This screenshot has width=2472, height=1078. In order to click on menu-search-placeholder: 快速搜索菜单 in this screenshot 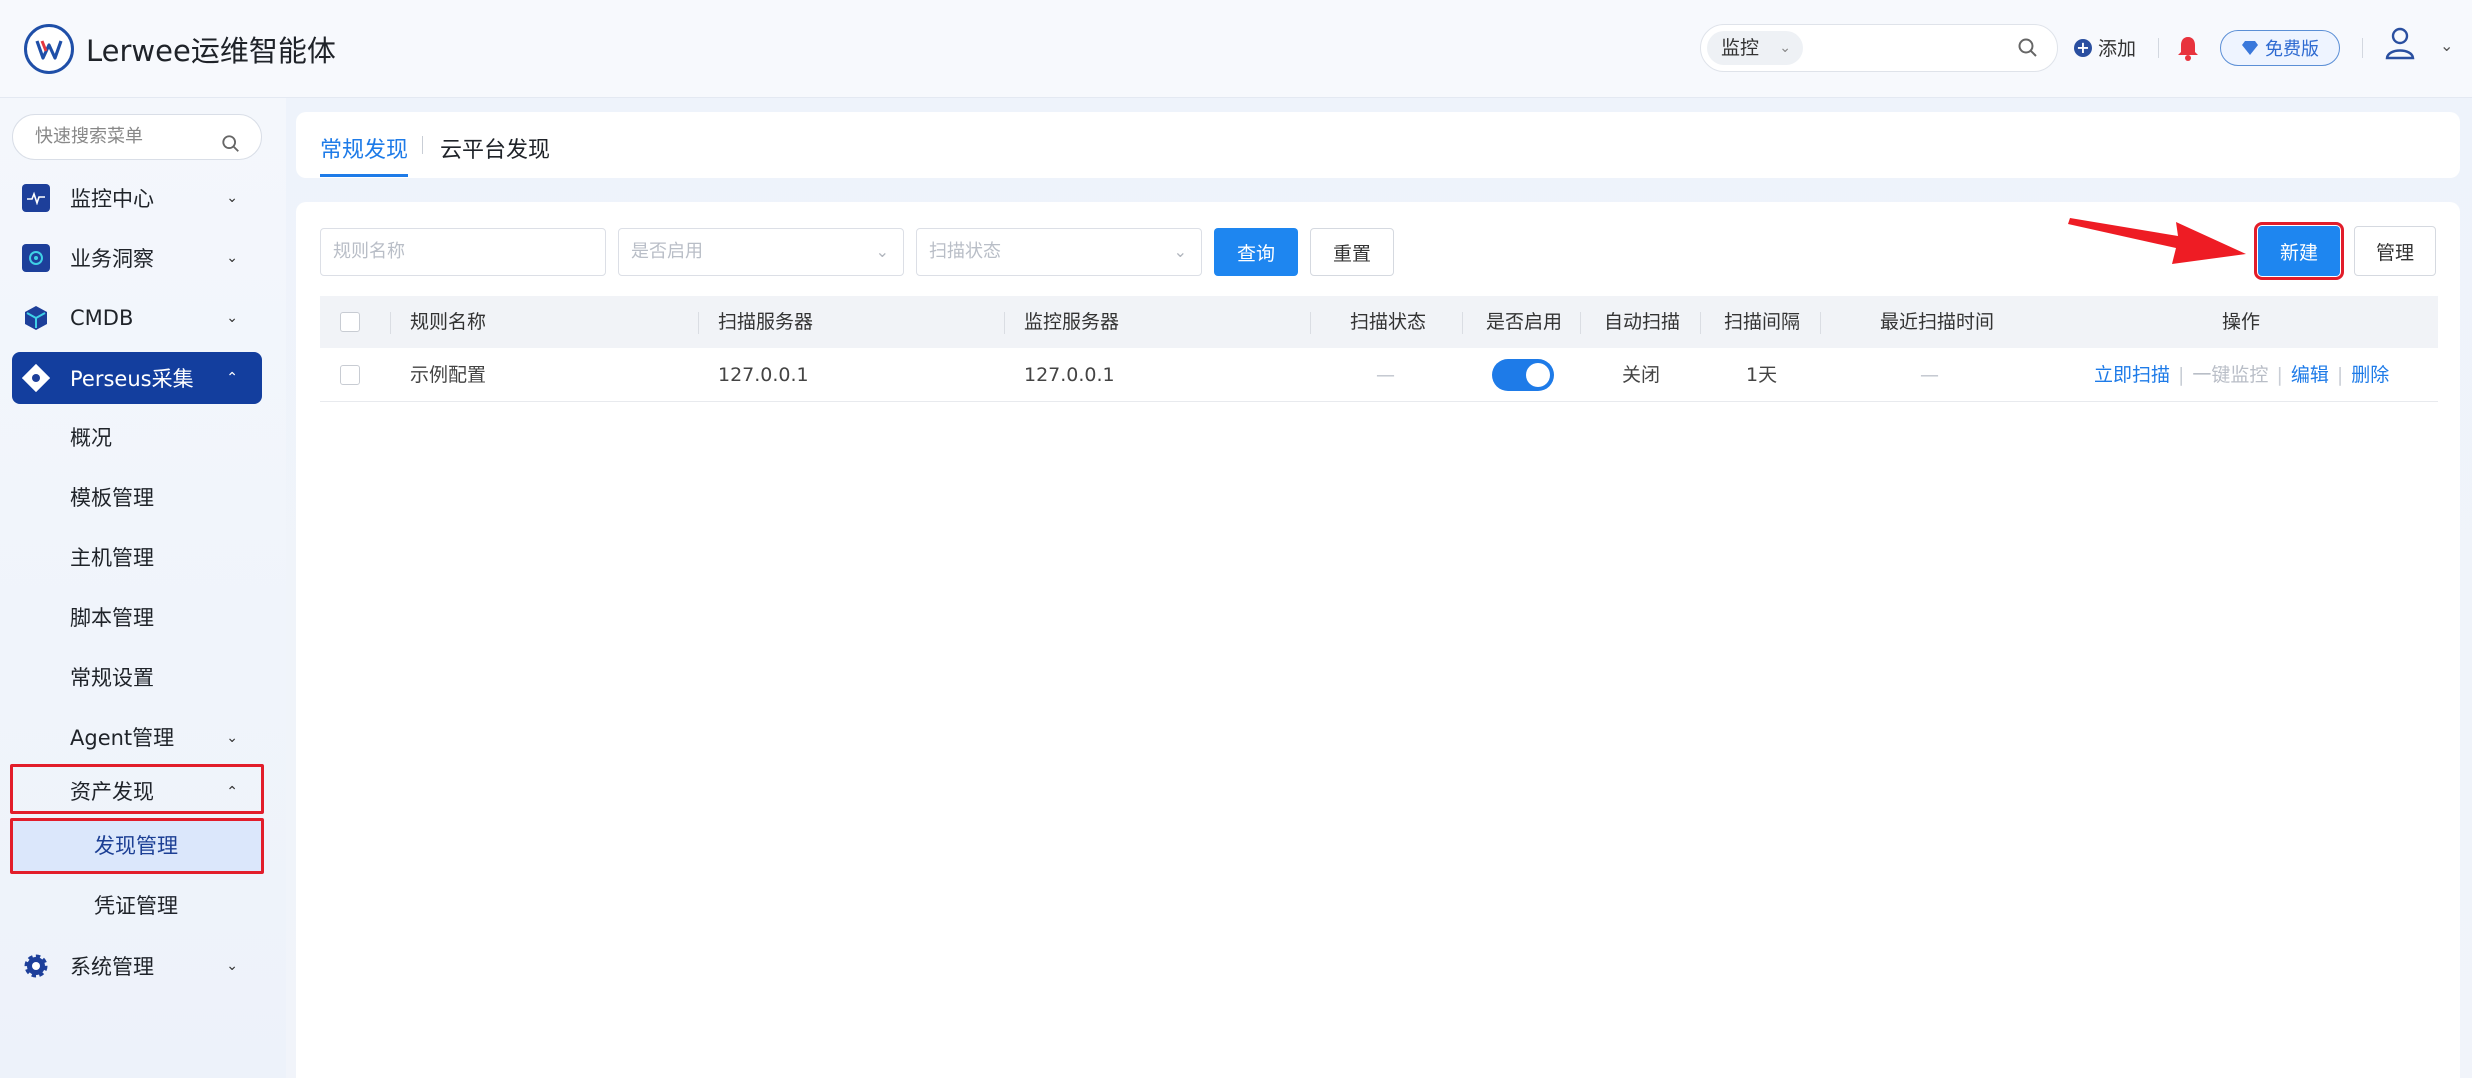, I will do `click(89, 136)`.